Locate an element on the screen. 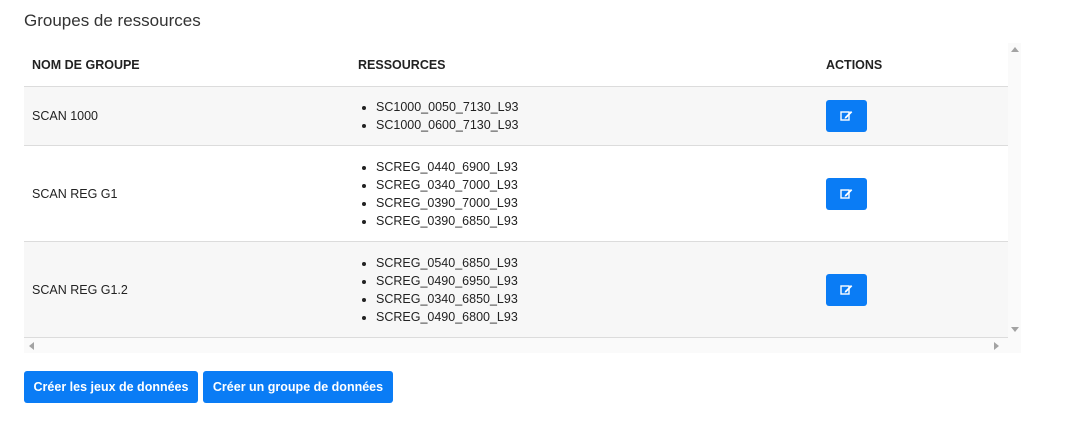 The height and width of the screenshot is (430, 1065). scroll-up-arrow-icon is located at coordinates (1015, 49).